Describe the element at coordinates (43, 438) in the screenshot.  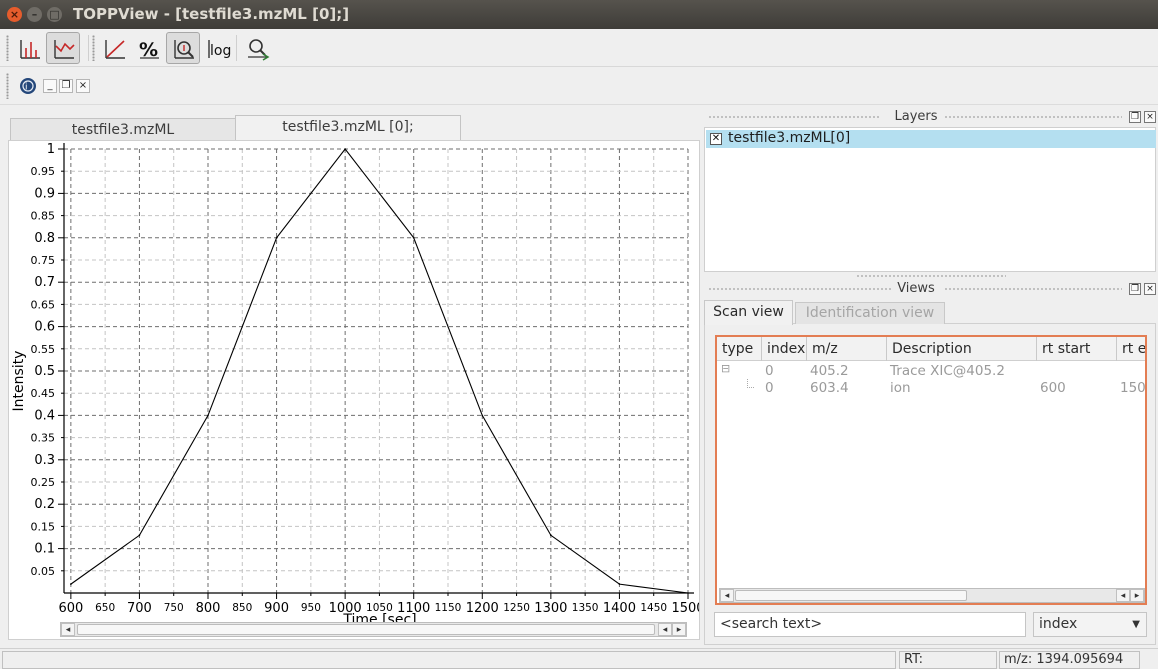
I see `y-tick-label: 0.35` at that location.